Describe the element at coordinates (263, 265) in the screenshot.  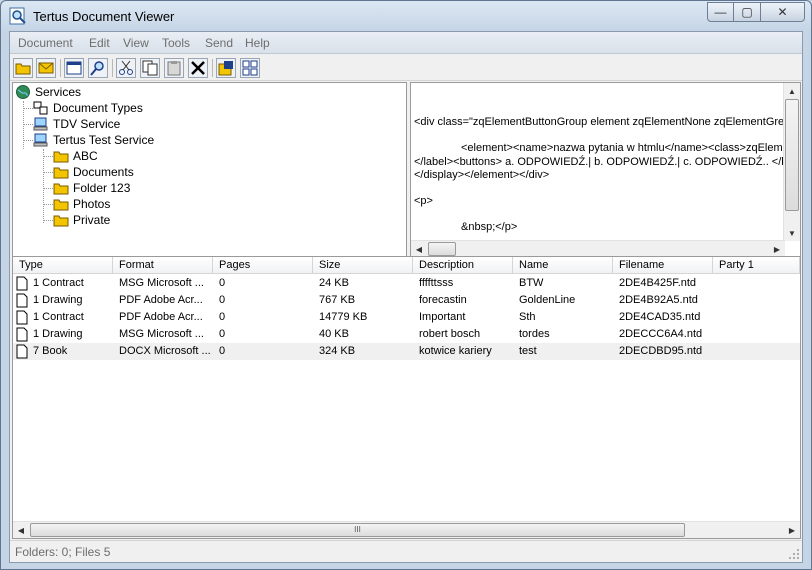
I see `column-pages: Pages` at that location.